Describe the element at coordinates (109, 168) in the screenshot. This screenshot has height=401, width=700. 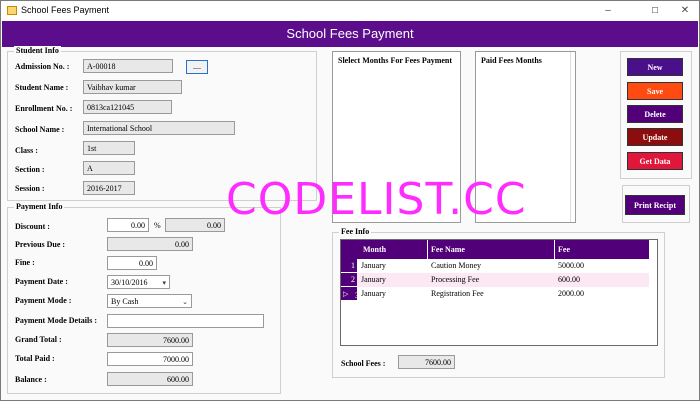
I see `section-field: A` at that location.